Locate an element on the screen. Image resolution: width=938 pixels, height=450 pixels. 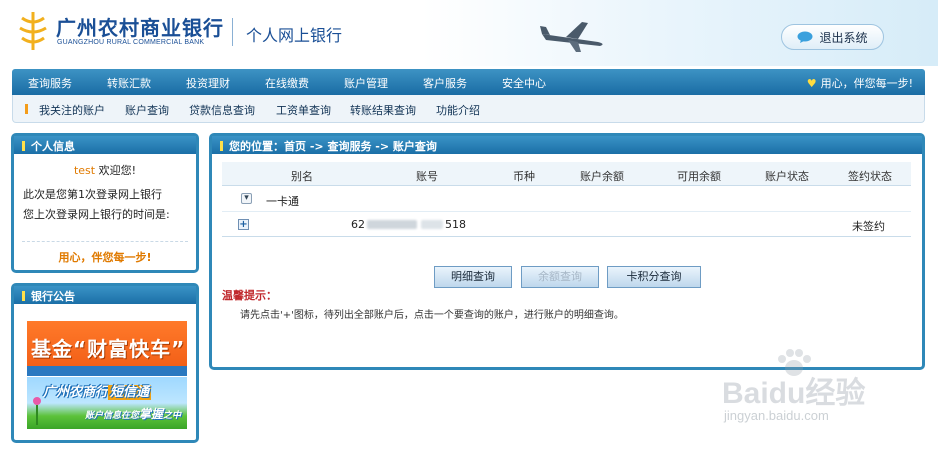
nav-item-customer-service: 客户服务 is located at coordinates (445, 83).